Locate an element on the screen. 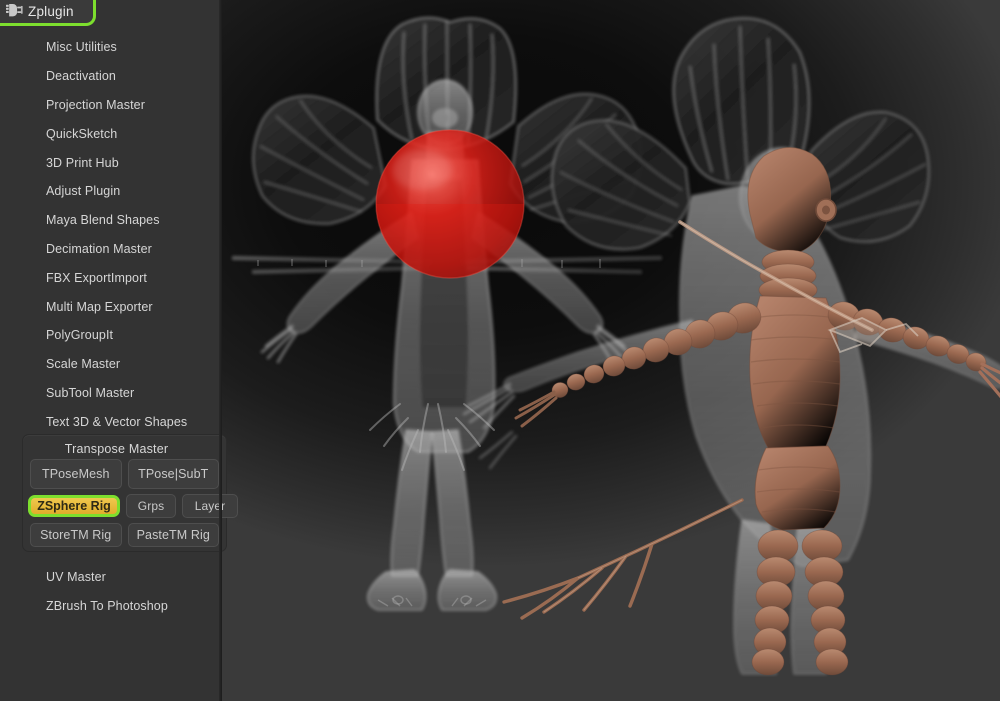 This screenshot has width=1000, height=701. tpose-subt-button: TPose|SubT is located at coordinates (173, 474).